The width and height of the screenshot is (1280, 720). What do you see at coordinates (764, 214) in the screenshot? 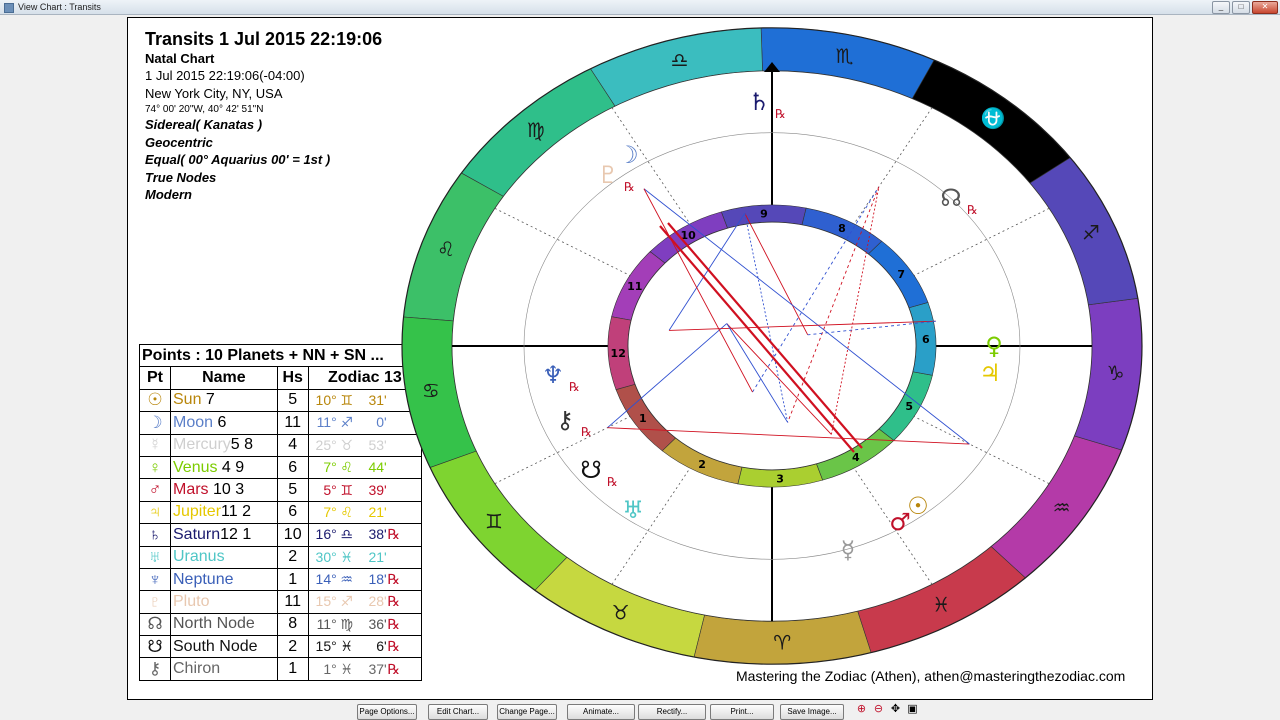
I see `house-number: 9` at bounding box center [764, 214].